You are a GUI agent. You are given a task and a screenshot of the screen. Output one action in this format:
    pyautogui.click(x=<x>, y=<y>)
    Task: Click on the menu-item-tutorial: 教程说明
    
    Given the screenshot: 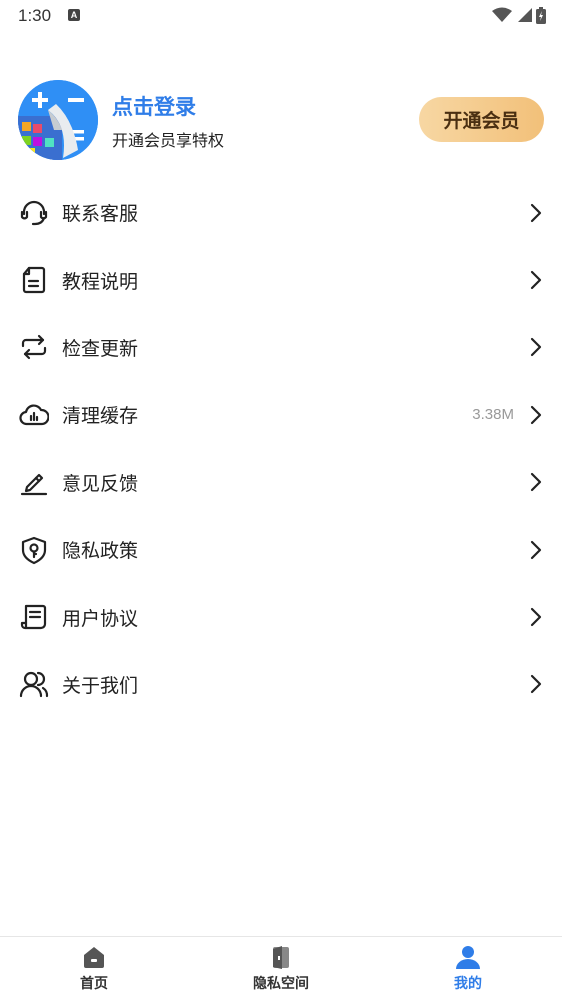 What is the action you would take?
    pyautogui.click(x=281, y=279)
    